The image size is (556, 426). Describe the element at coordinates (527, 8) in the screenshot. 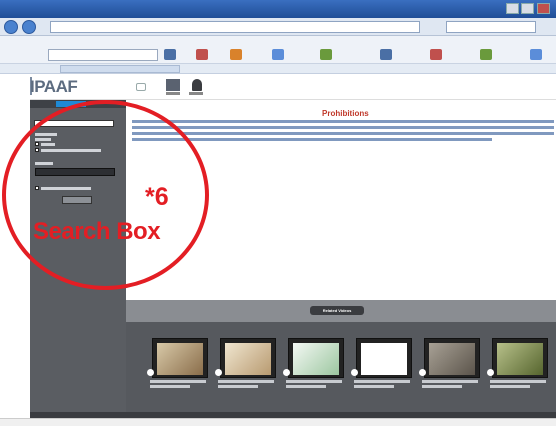

I see `maximize-button` at that location.